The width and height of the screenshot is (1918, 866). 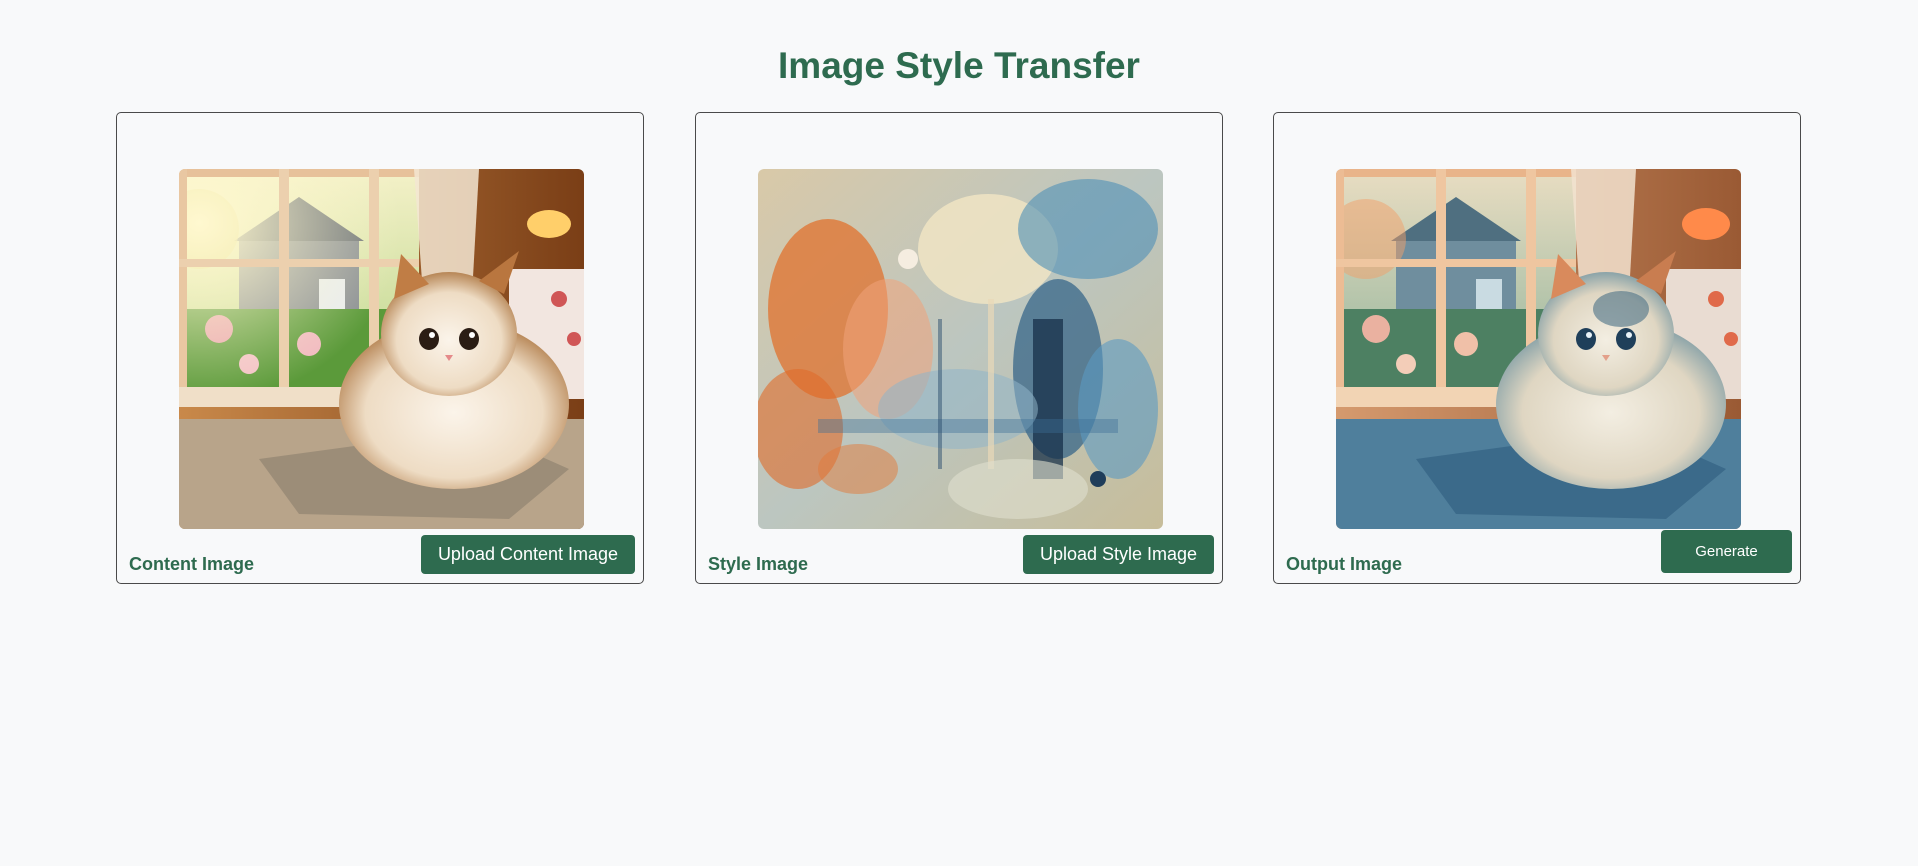 What do you see at coordinates (1118, 554) in the screenshot?
I see `upload-style-image-button: Upload Style Image` at bounding box center [1118, 554].